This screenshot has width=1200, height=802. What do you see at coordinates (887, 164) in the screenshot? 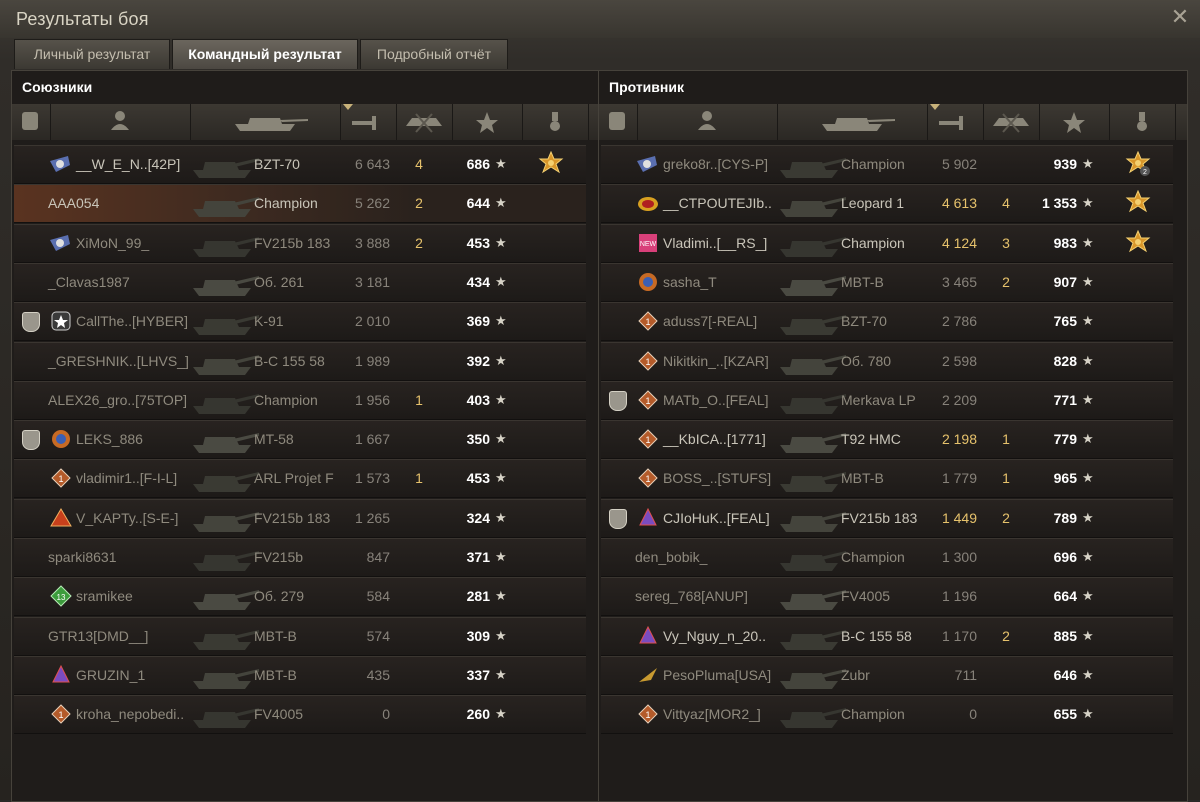
I see `table-row: greko8r..[CYS-P] Champion 5 902 939 ★ 2` at bounding box center [887, 164].